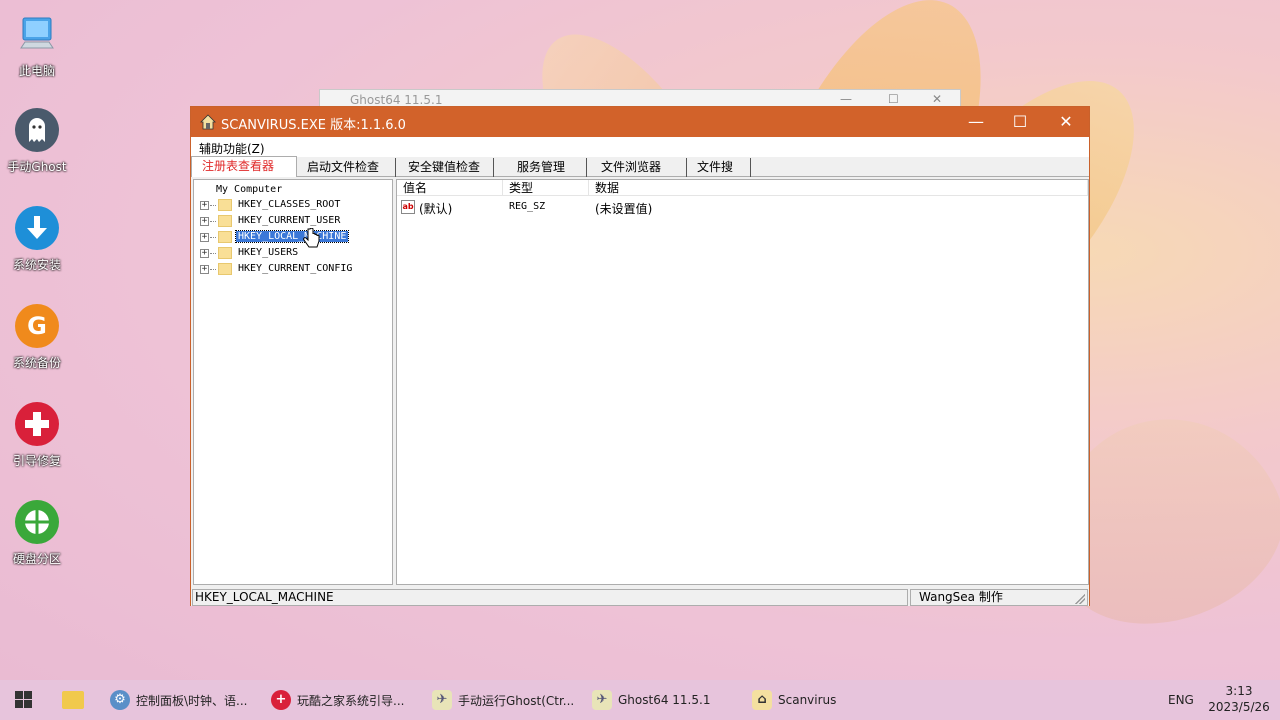 This screenshot has width=1280, height=720. Describe the element at coordinates (838, 188) in the screenshot. I see `column-header-data: 数据` at that location.